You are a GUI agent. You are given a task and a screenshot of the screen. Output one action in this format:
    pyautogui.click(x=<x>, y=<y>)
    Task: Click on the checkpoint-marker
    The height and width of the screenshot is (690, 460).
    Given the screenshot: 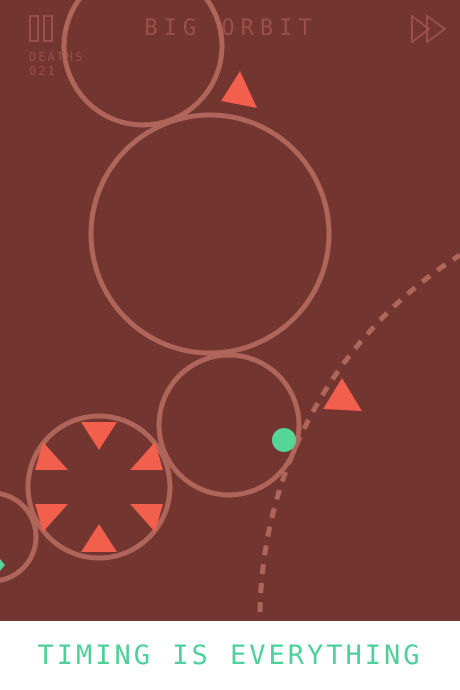 What is the action you would take?
    pyautogui.click(x=2, y=565)
    